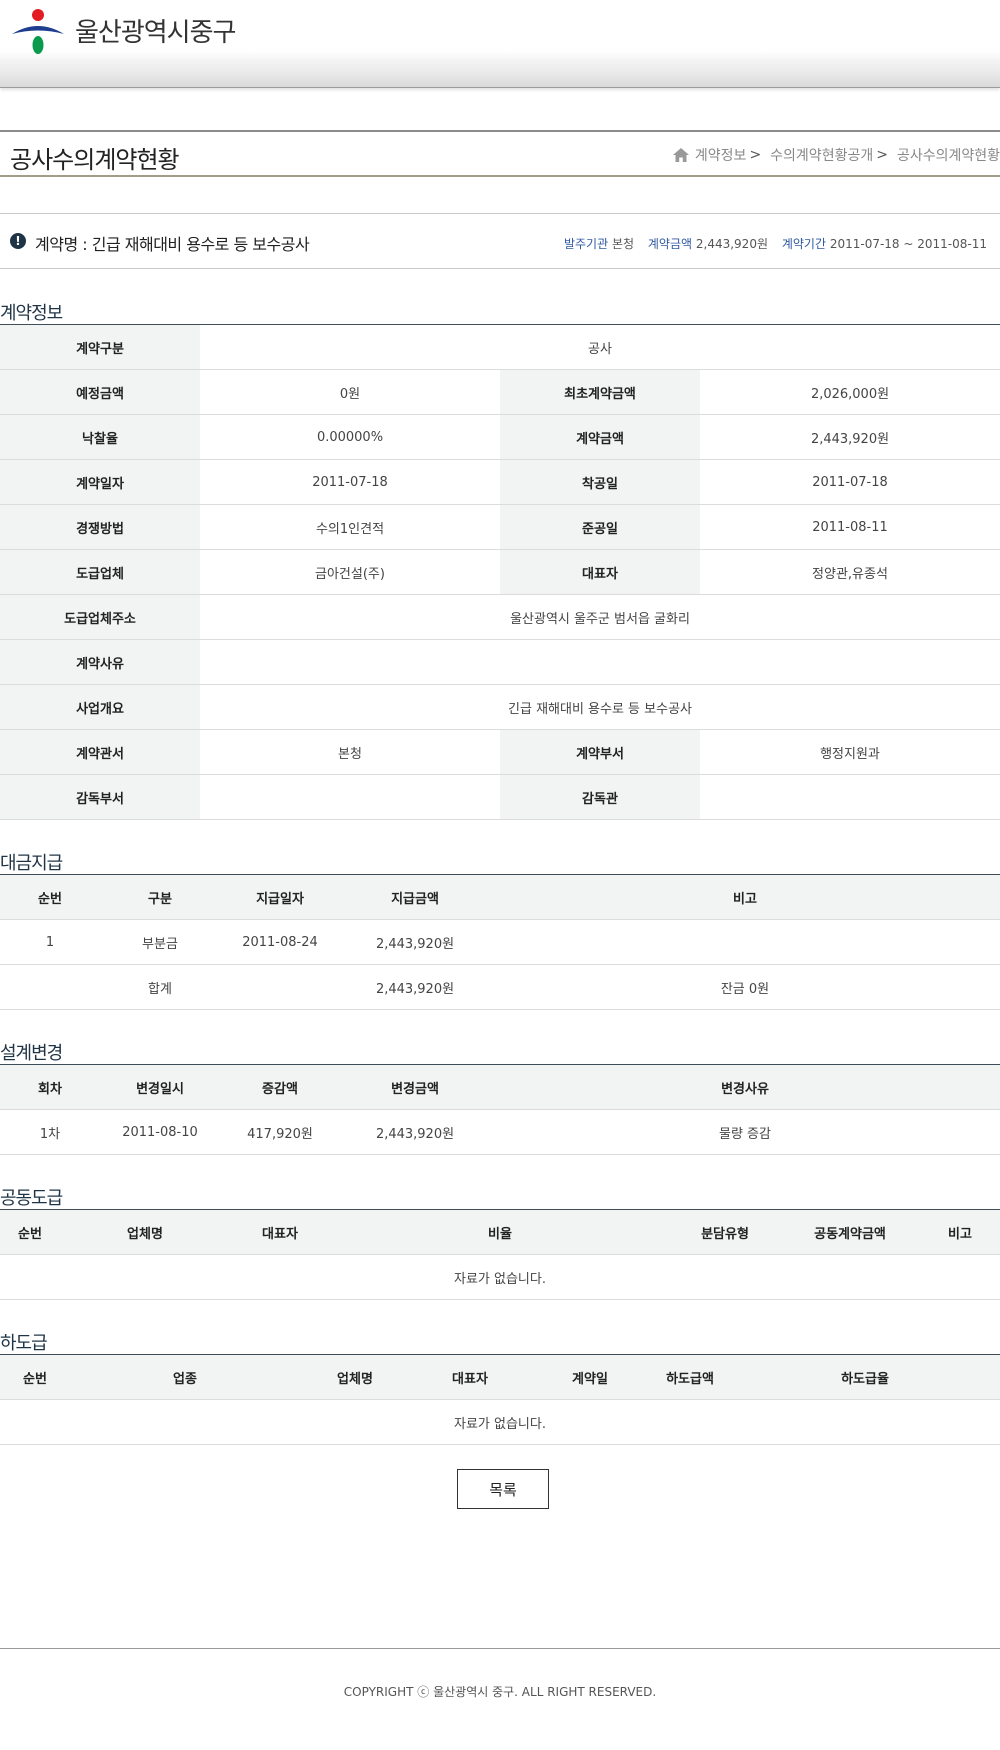 This screenshot has height=1750, width=1000. I want to click on subcontract-table: 순번 업종 업체명 대표자 계약일 하도급액 하도급율 자료가 없습니다., so click(500, 1399).